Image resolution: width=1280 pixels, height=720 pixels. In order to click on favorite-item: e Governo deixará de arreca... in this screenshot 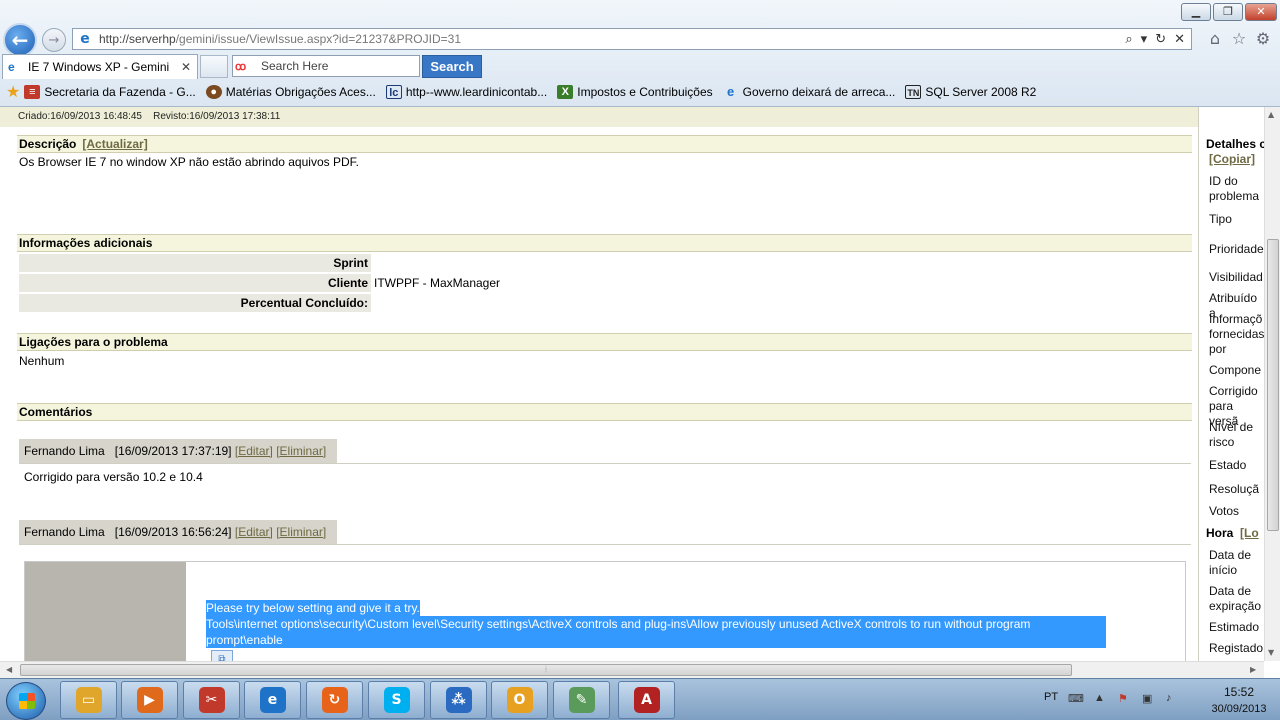, I will do `click(809, 92)`.